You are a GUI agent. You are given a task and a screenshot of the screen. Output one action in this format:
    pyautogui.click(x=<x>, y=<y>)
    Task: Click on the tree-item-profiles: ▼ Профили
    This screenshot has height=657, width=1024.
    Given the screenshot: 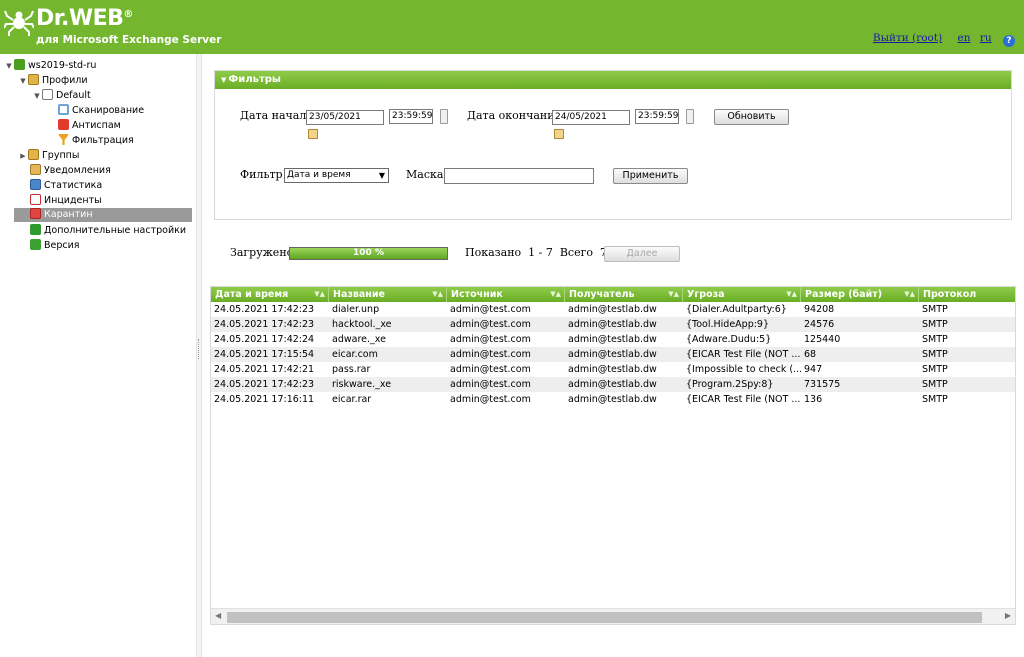 What is the action you would take?
    pyautogui.click(x=53, y=81)
    